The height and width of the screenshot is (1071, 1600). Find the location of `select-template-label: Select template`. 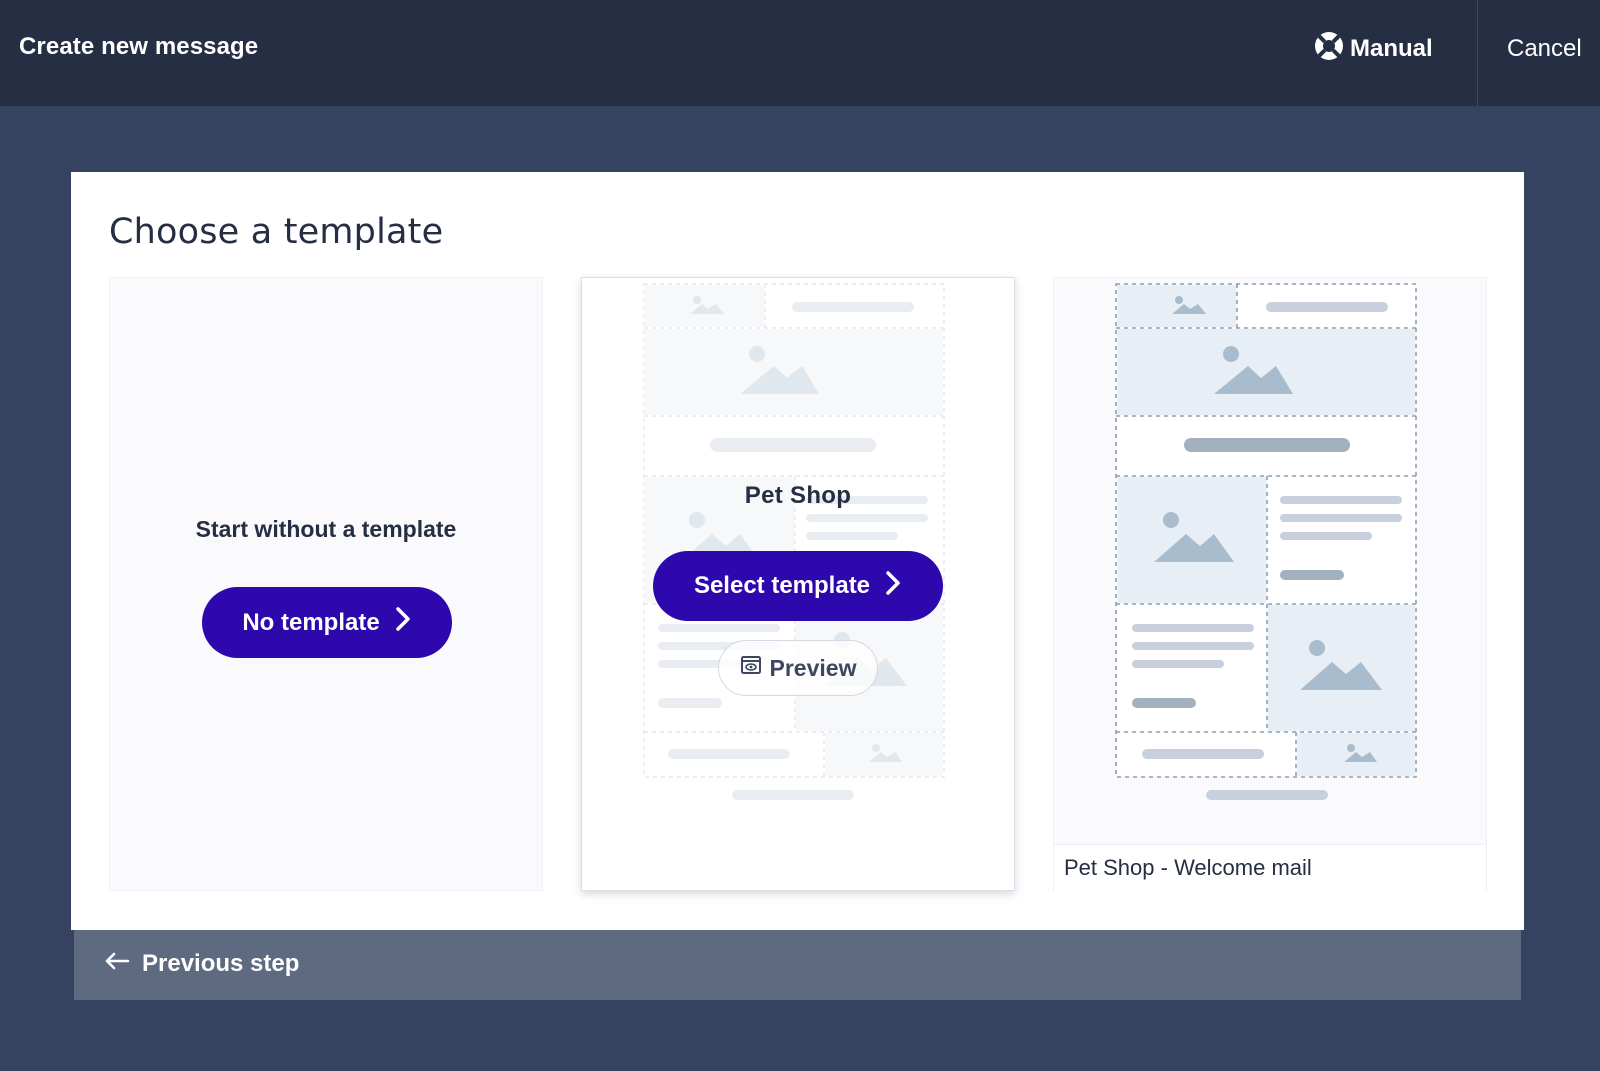

select-template-label: Select template is located at coordinates (782, 585).